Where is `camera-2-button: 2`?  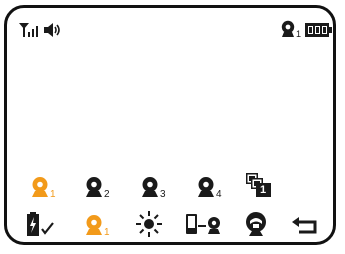
camera-2-button: 2 is located at coordinates (98, 189).